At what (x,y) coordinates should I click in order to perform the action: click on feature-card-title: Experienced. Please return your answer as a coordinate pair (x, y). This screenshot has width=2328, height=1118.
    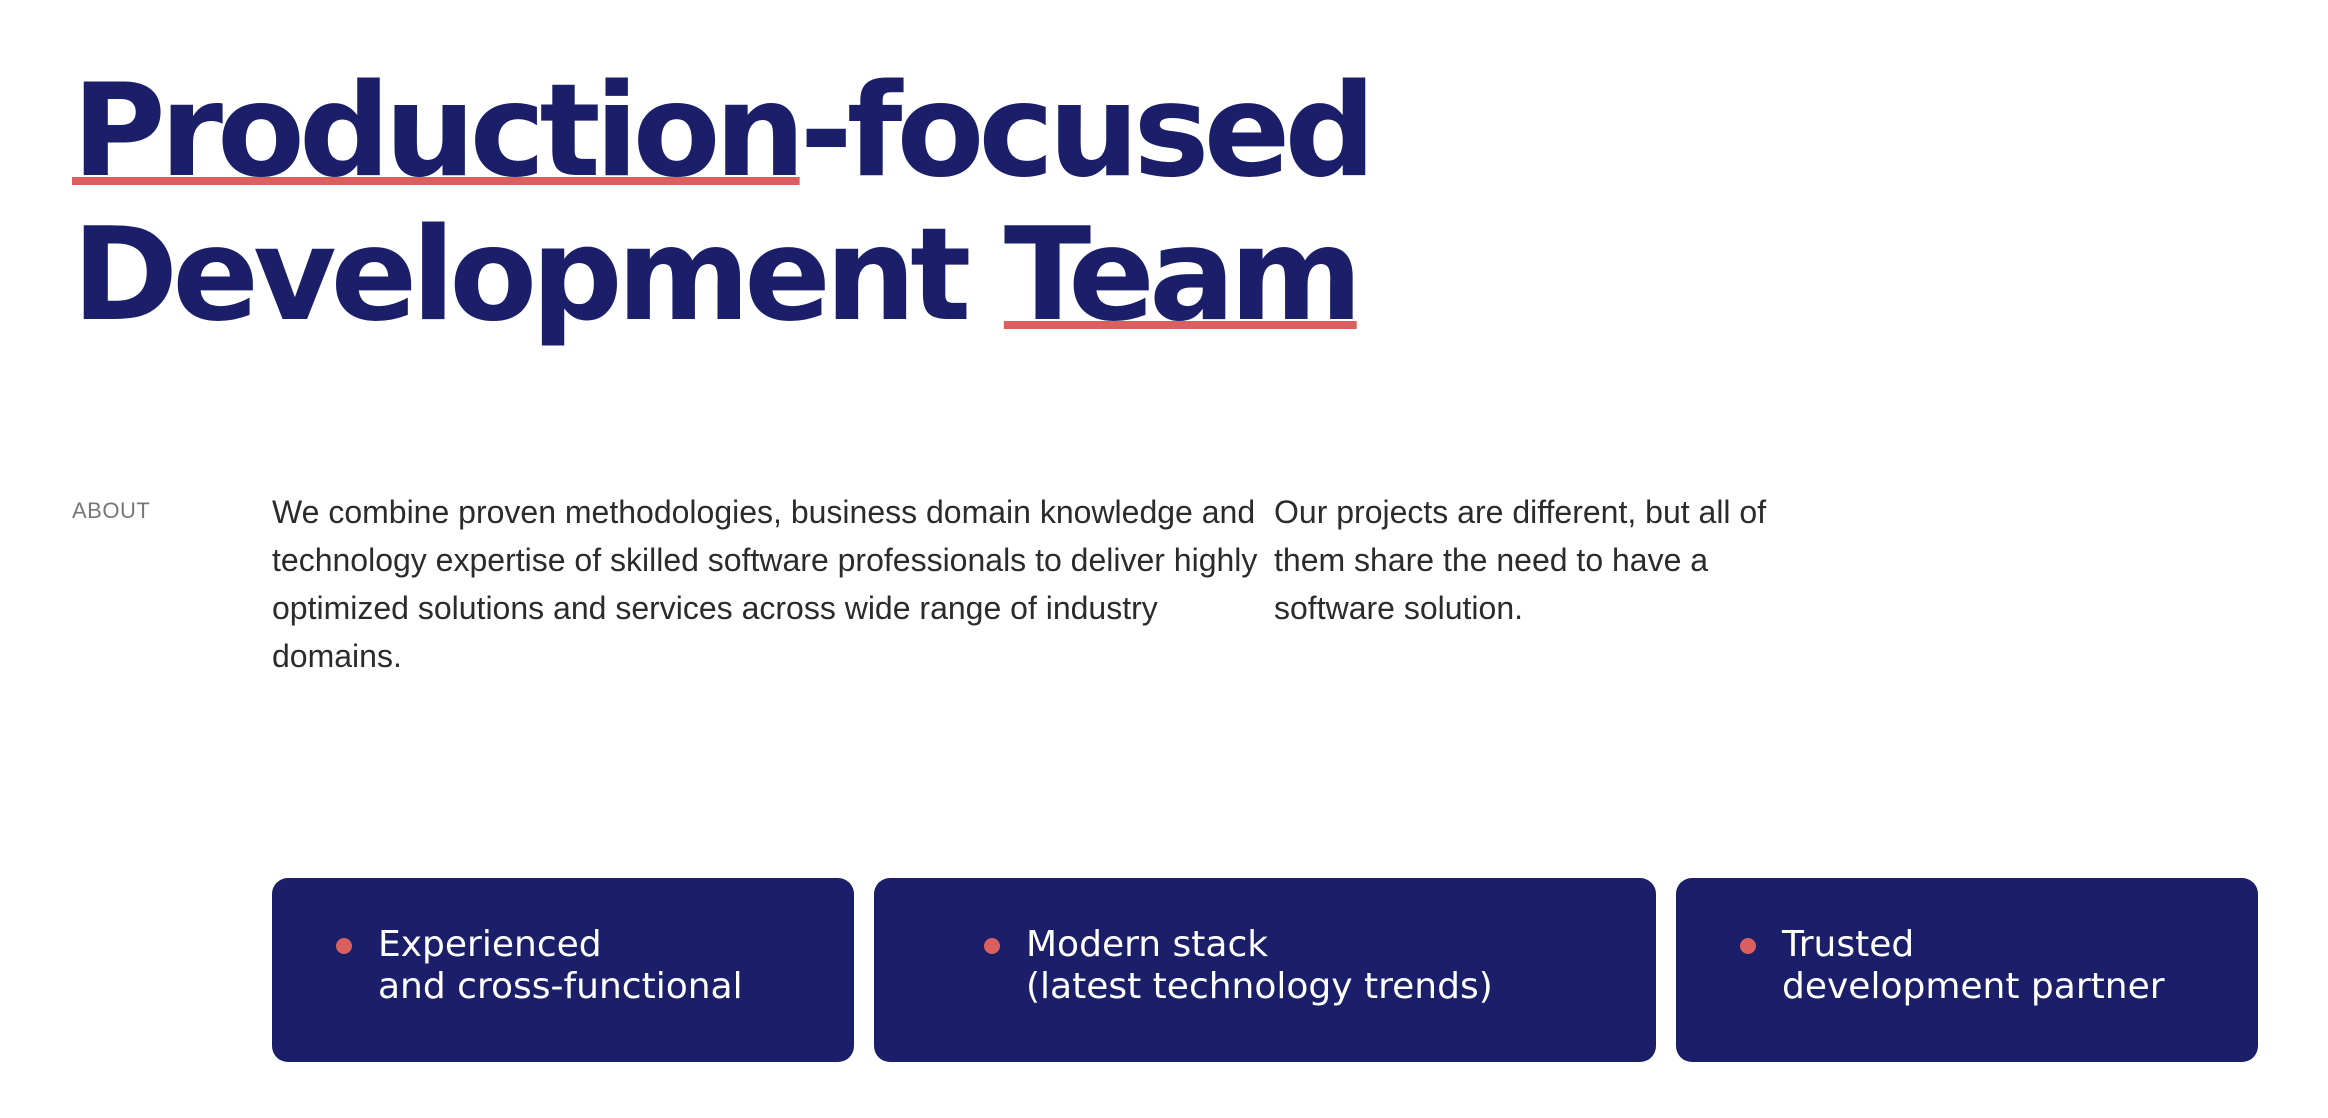
    Looking at the image, I should click on (490, 944).